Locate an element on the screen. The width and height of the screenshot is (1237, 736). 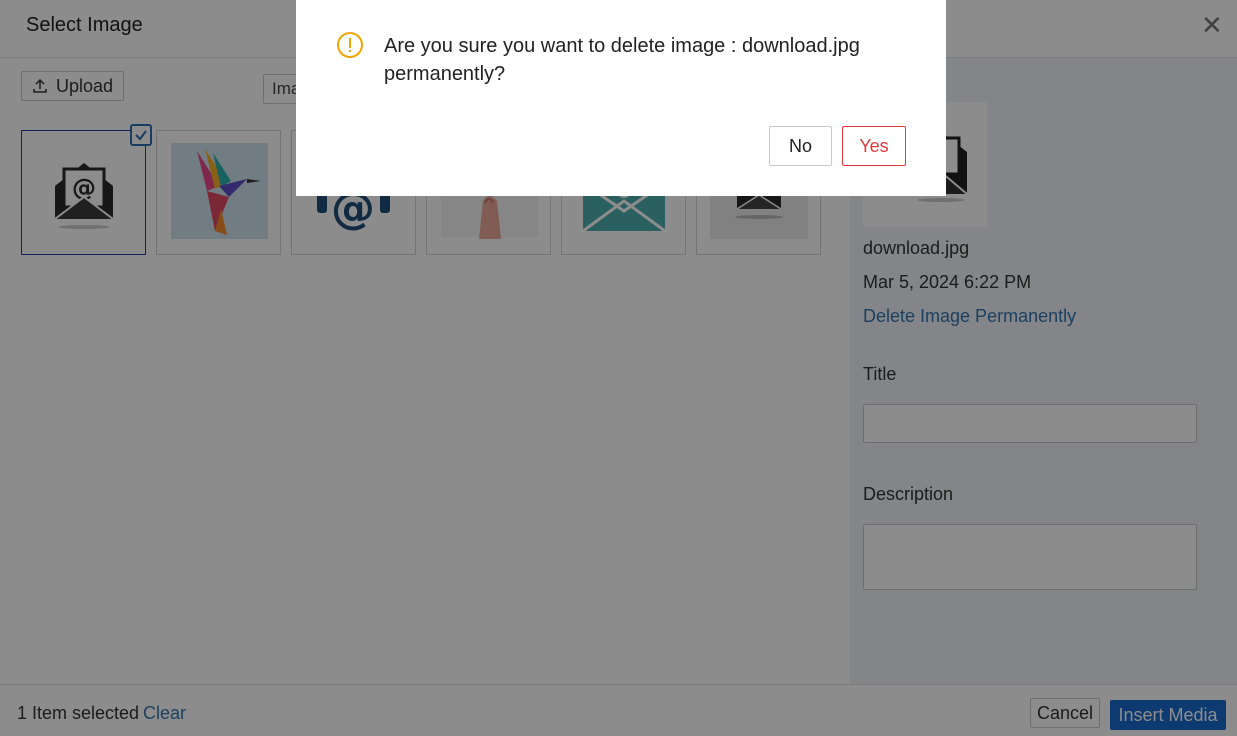
yes-button: Yes is located at coordinates (874, 146).